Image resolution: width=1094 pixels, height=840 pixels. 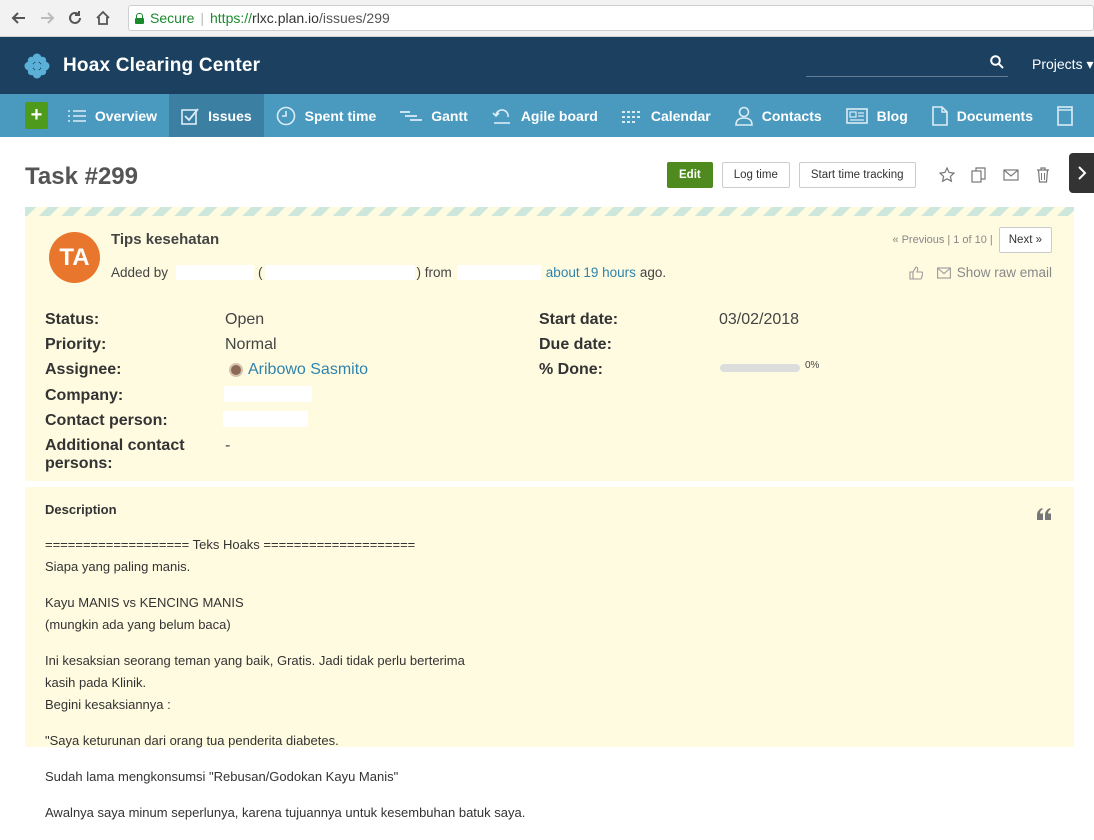 I want to click on due-date-label: Due date:, so click(x=575, y=344).